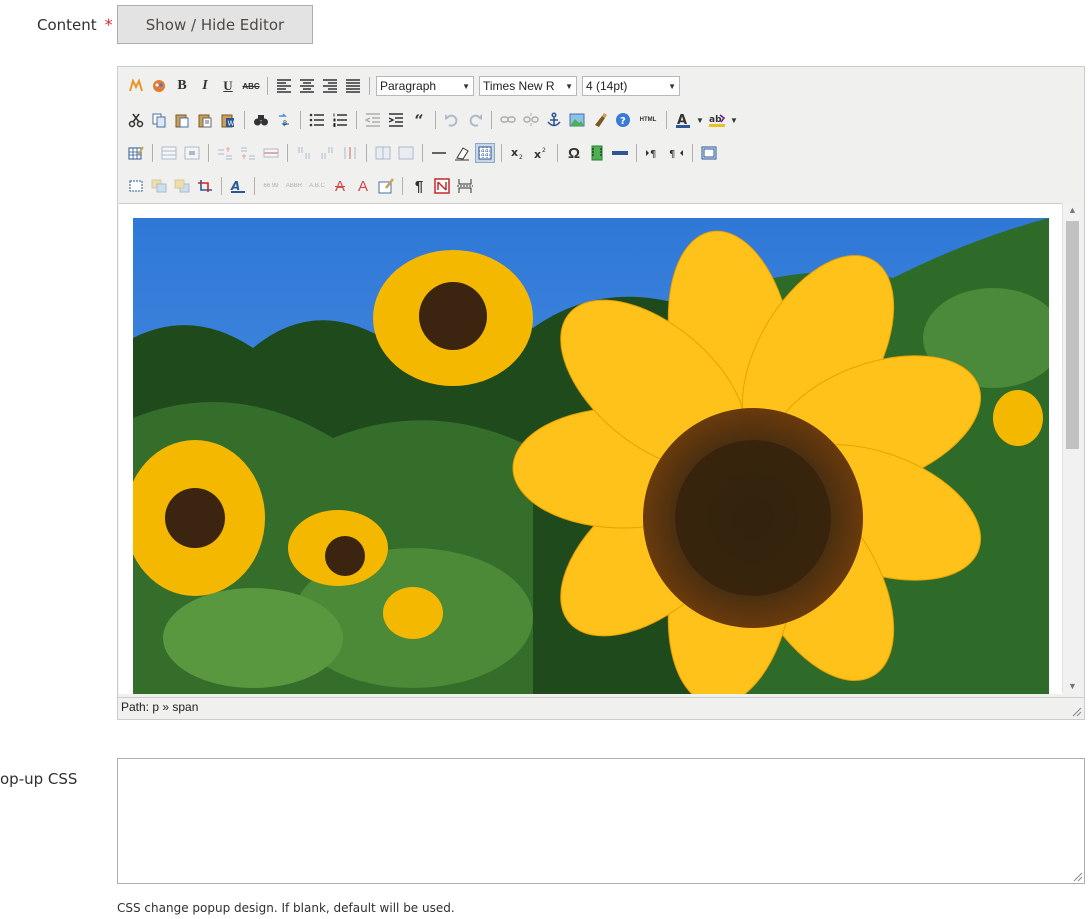  I want to click on special-char-button: Ω, so click(574, 153).